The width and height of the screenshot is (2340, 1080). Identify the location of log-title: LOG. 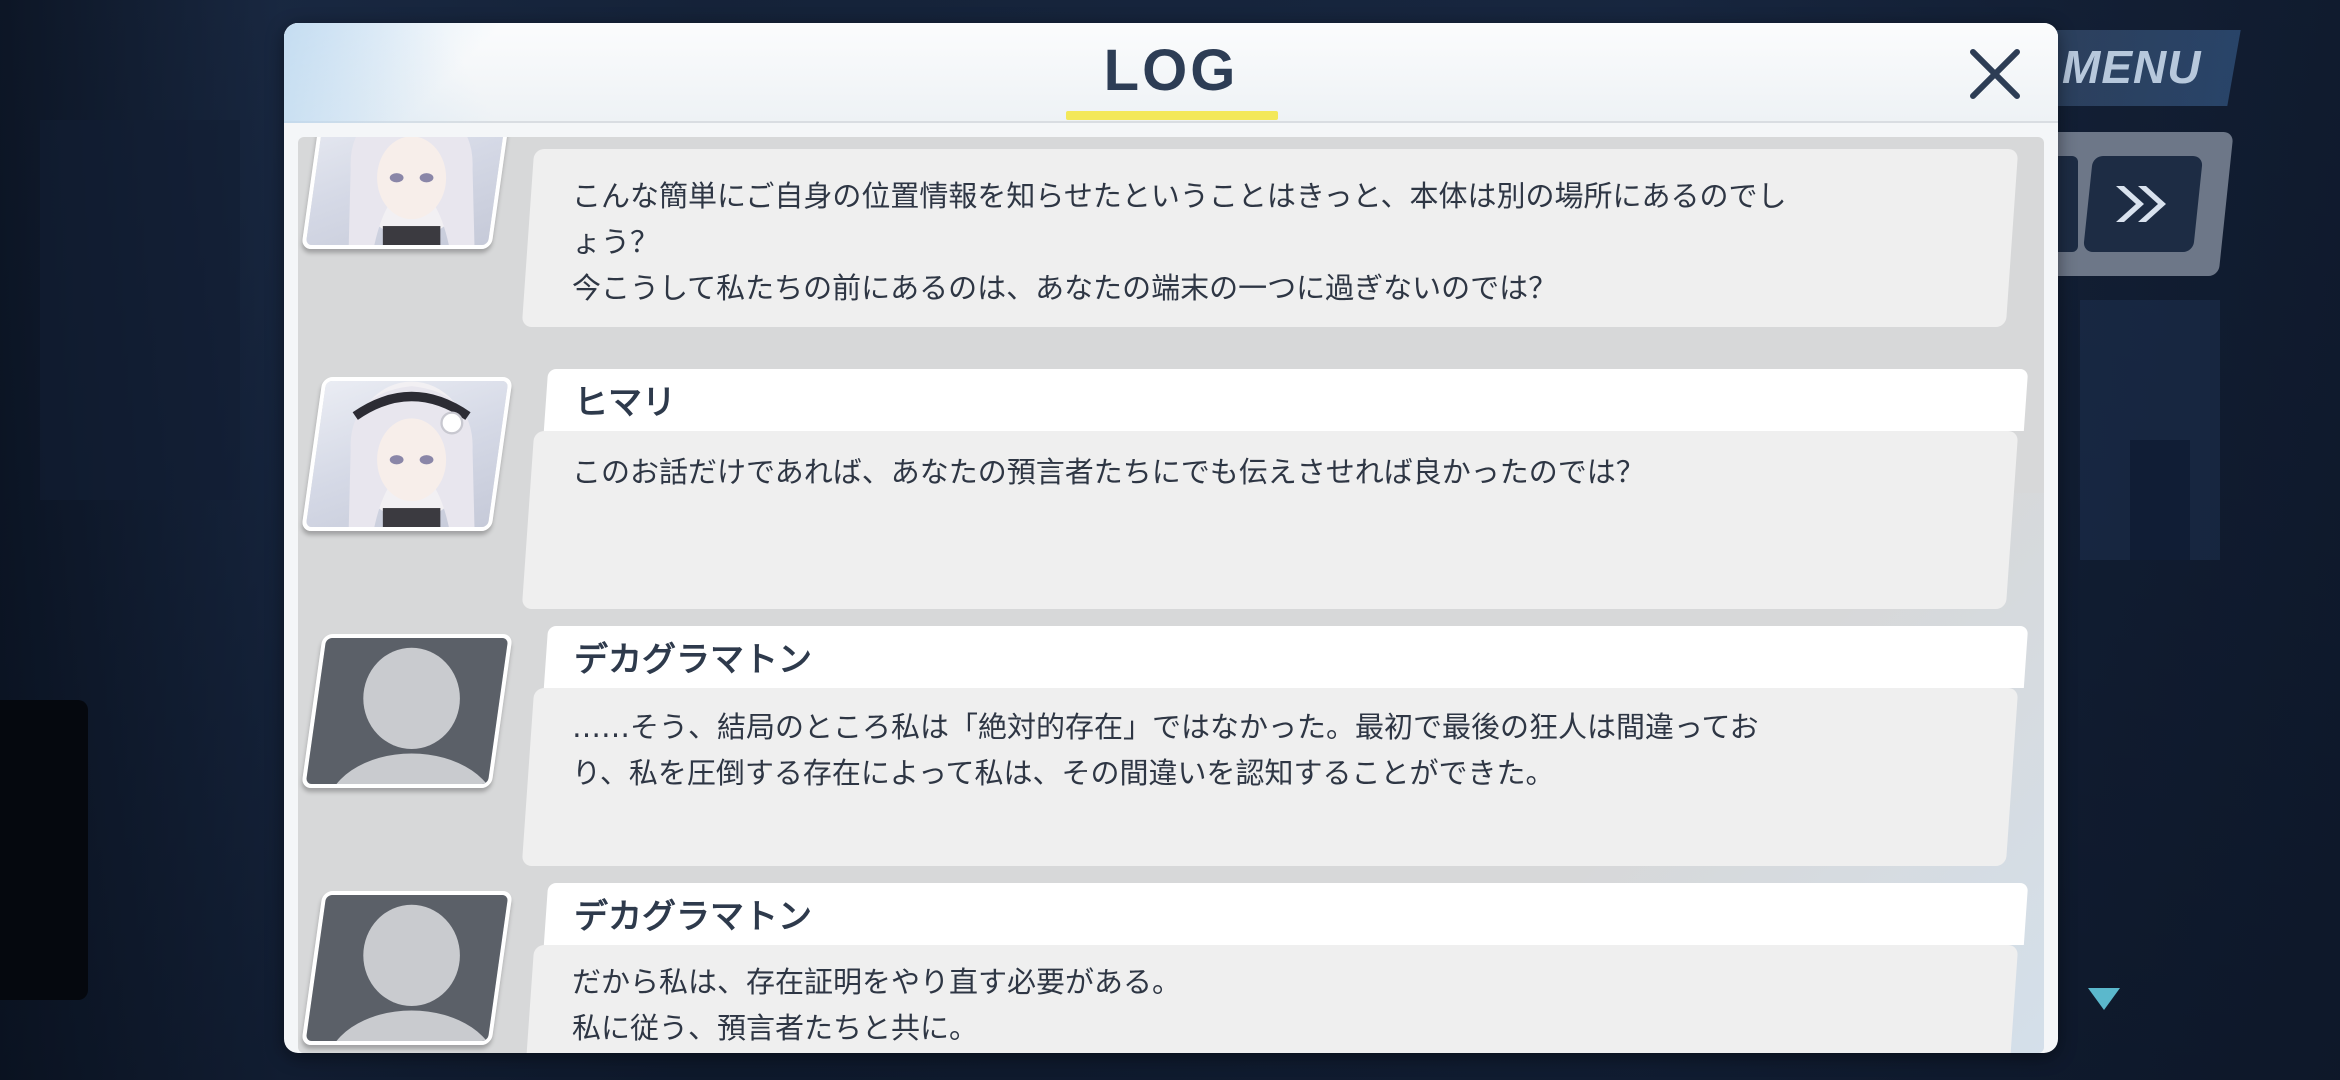
(1171, 70).